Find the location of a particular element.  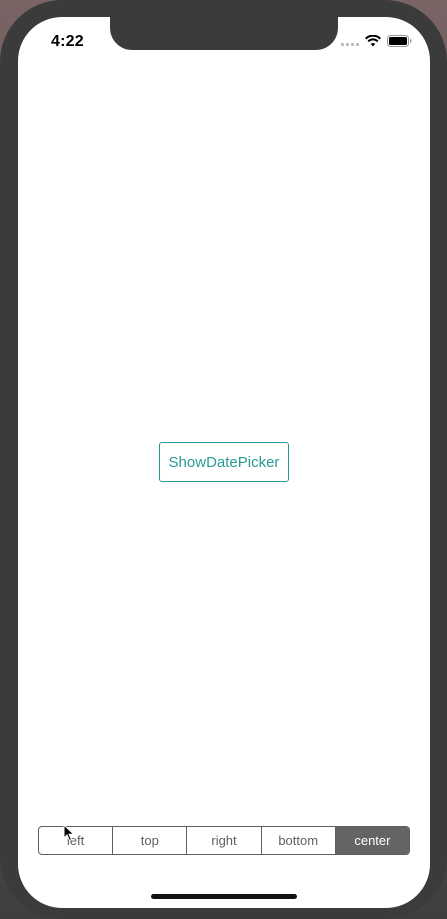

status-icons is located at coordinates (376, 41).